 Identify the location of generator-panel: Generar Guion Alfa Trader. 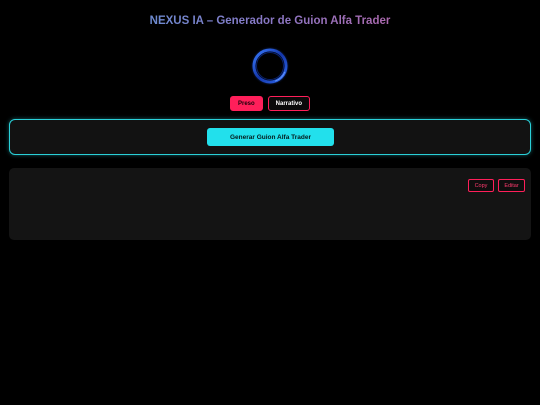
(270, 137).